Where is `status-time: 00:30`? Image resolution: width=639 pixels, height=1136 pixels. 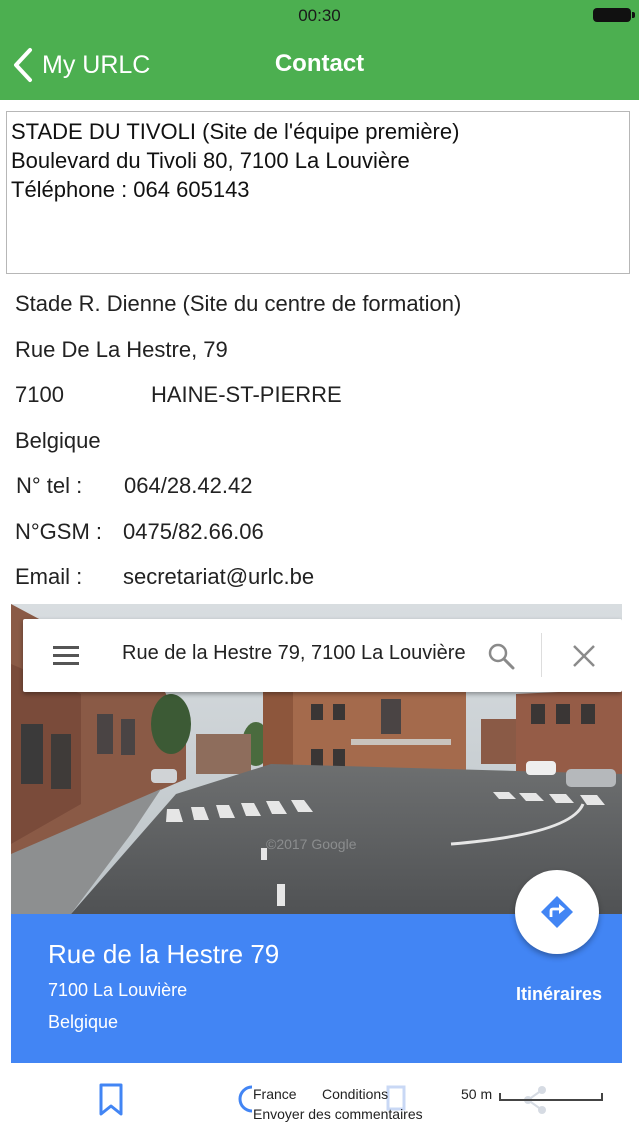 status-time: 00:30 is located at coordinates (319, 15).